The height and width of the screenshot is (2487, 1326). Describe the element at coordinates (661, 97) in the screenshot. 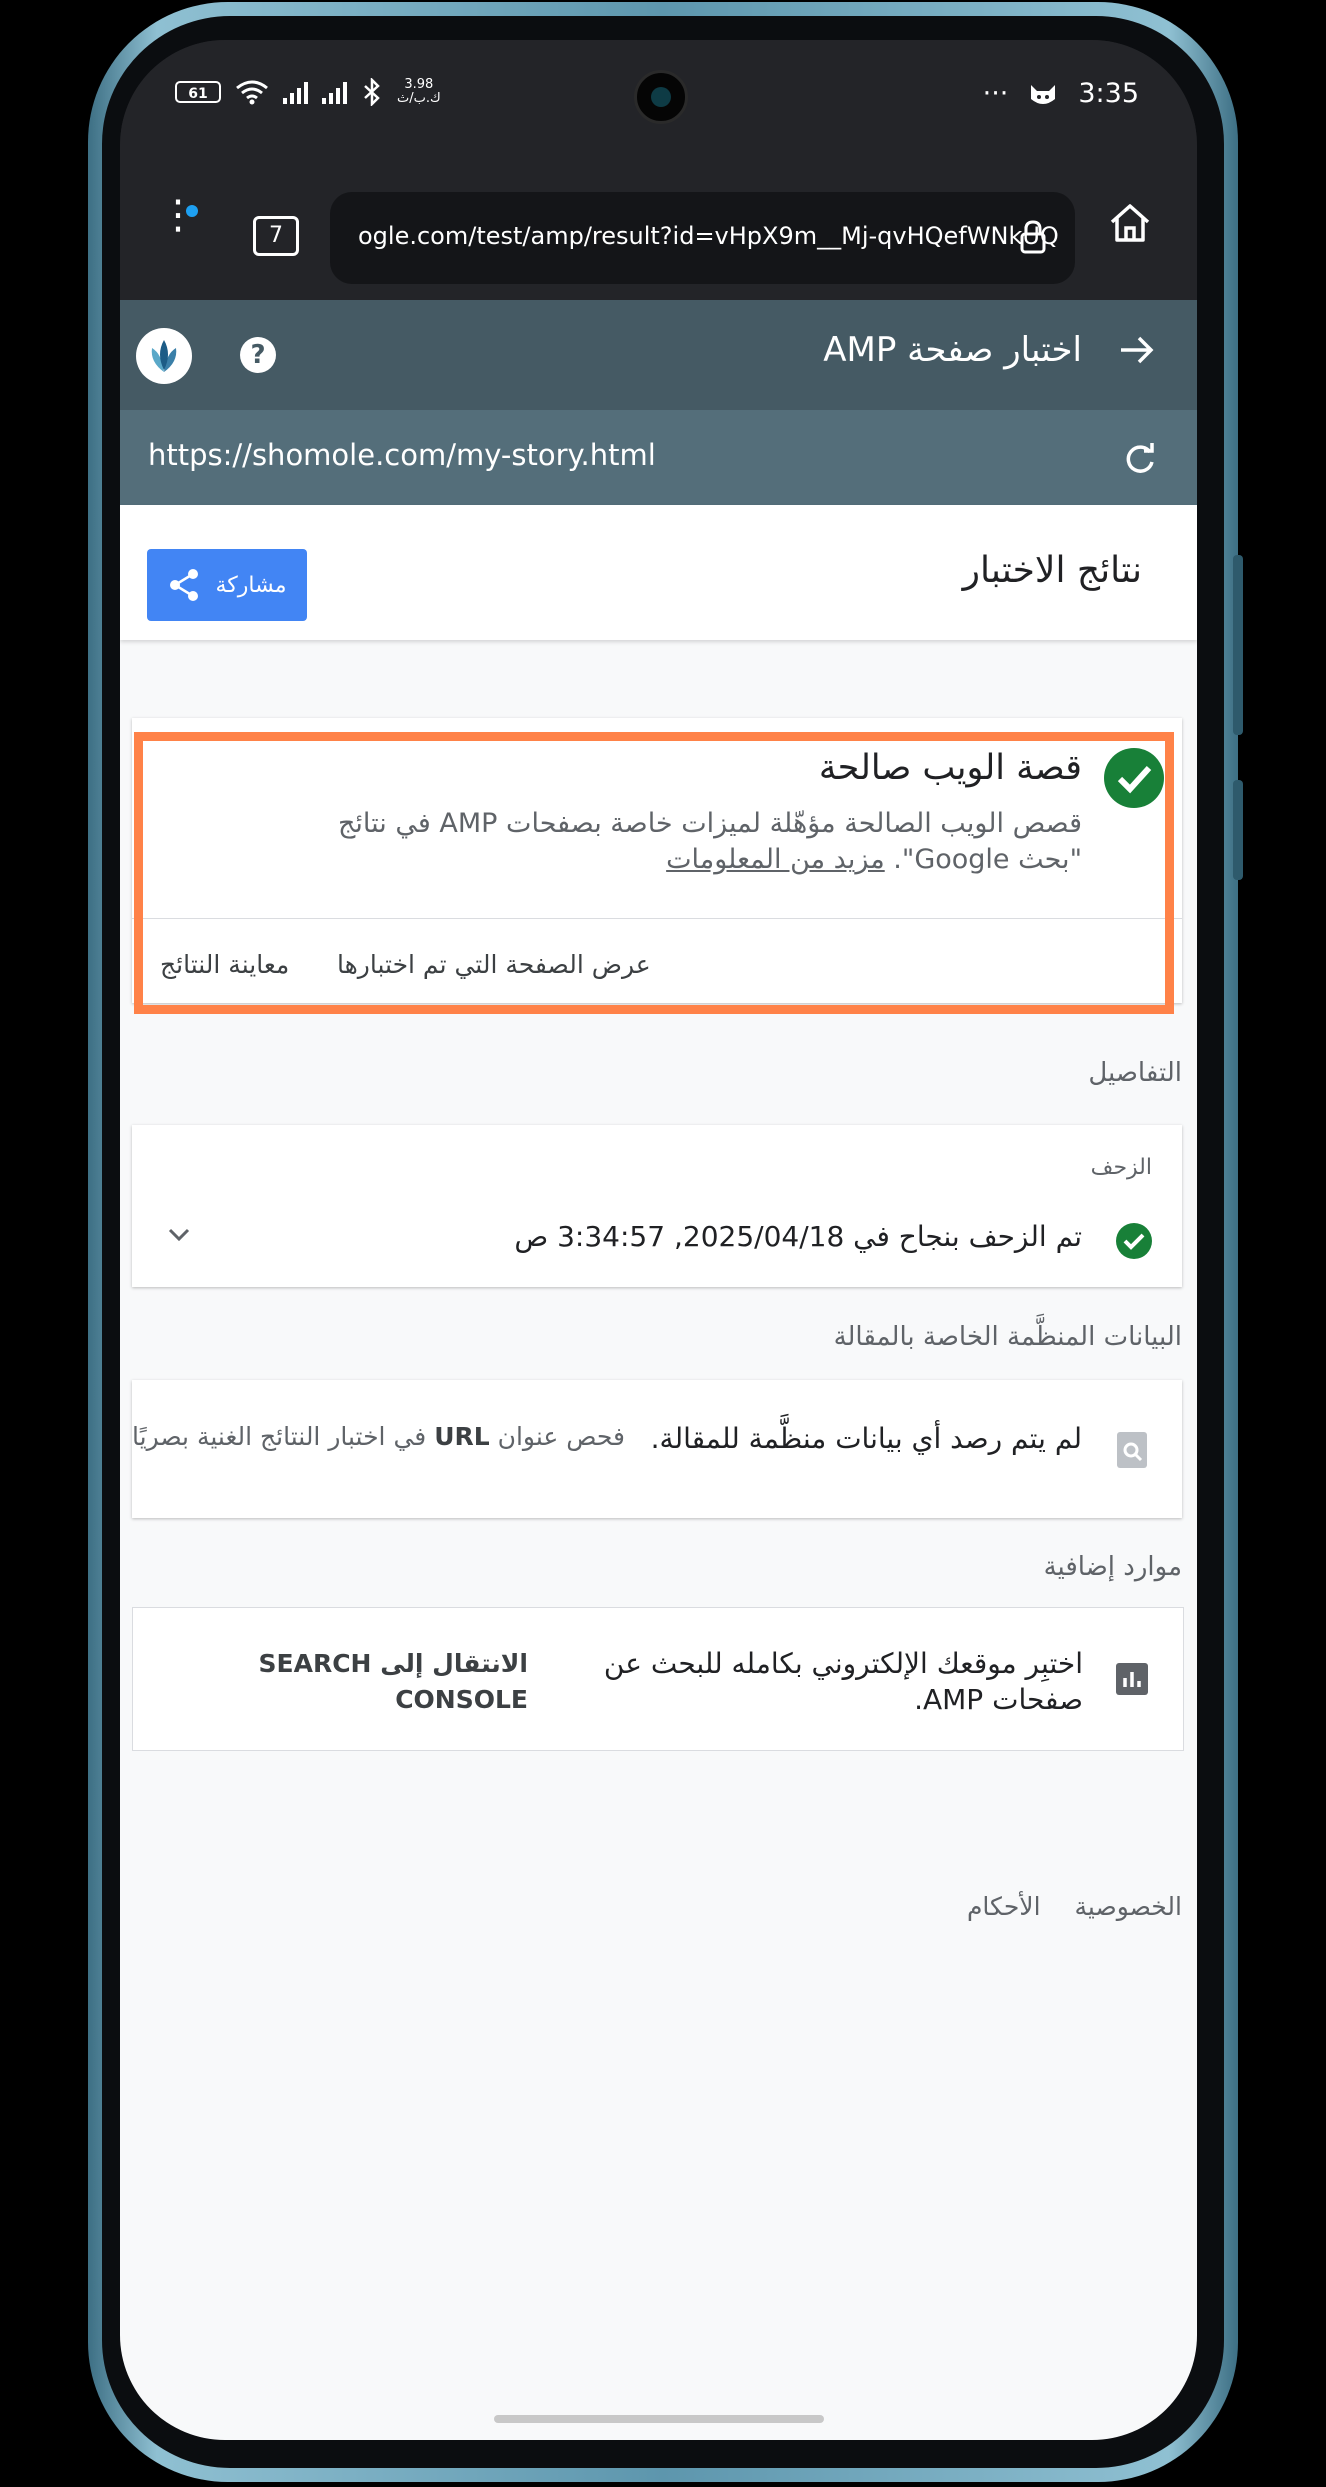

I see `front-camera` at that location.